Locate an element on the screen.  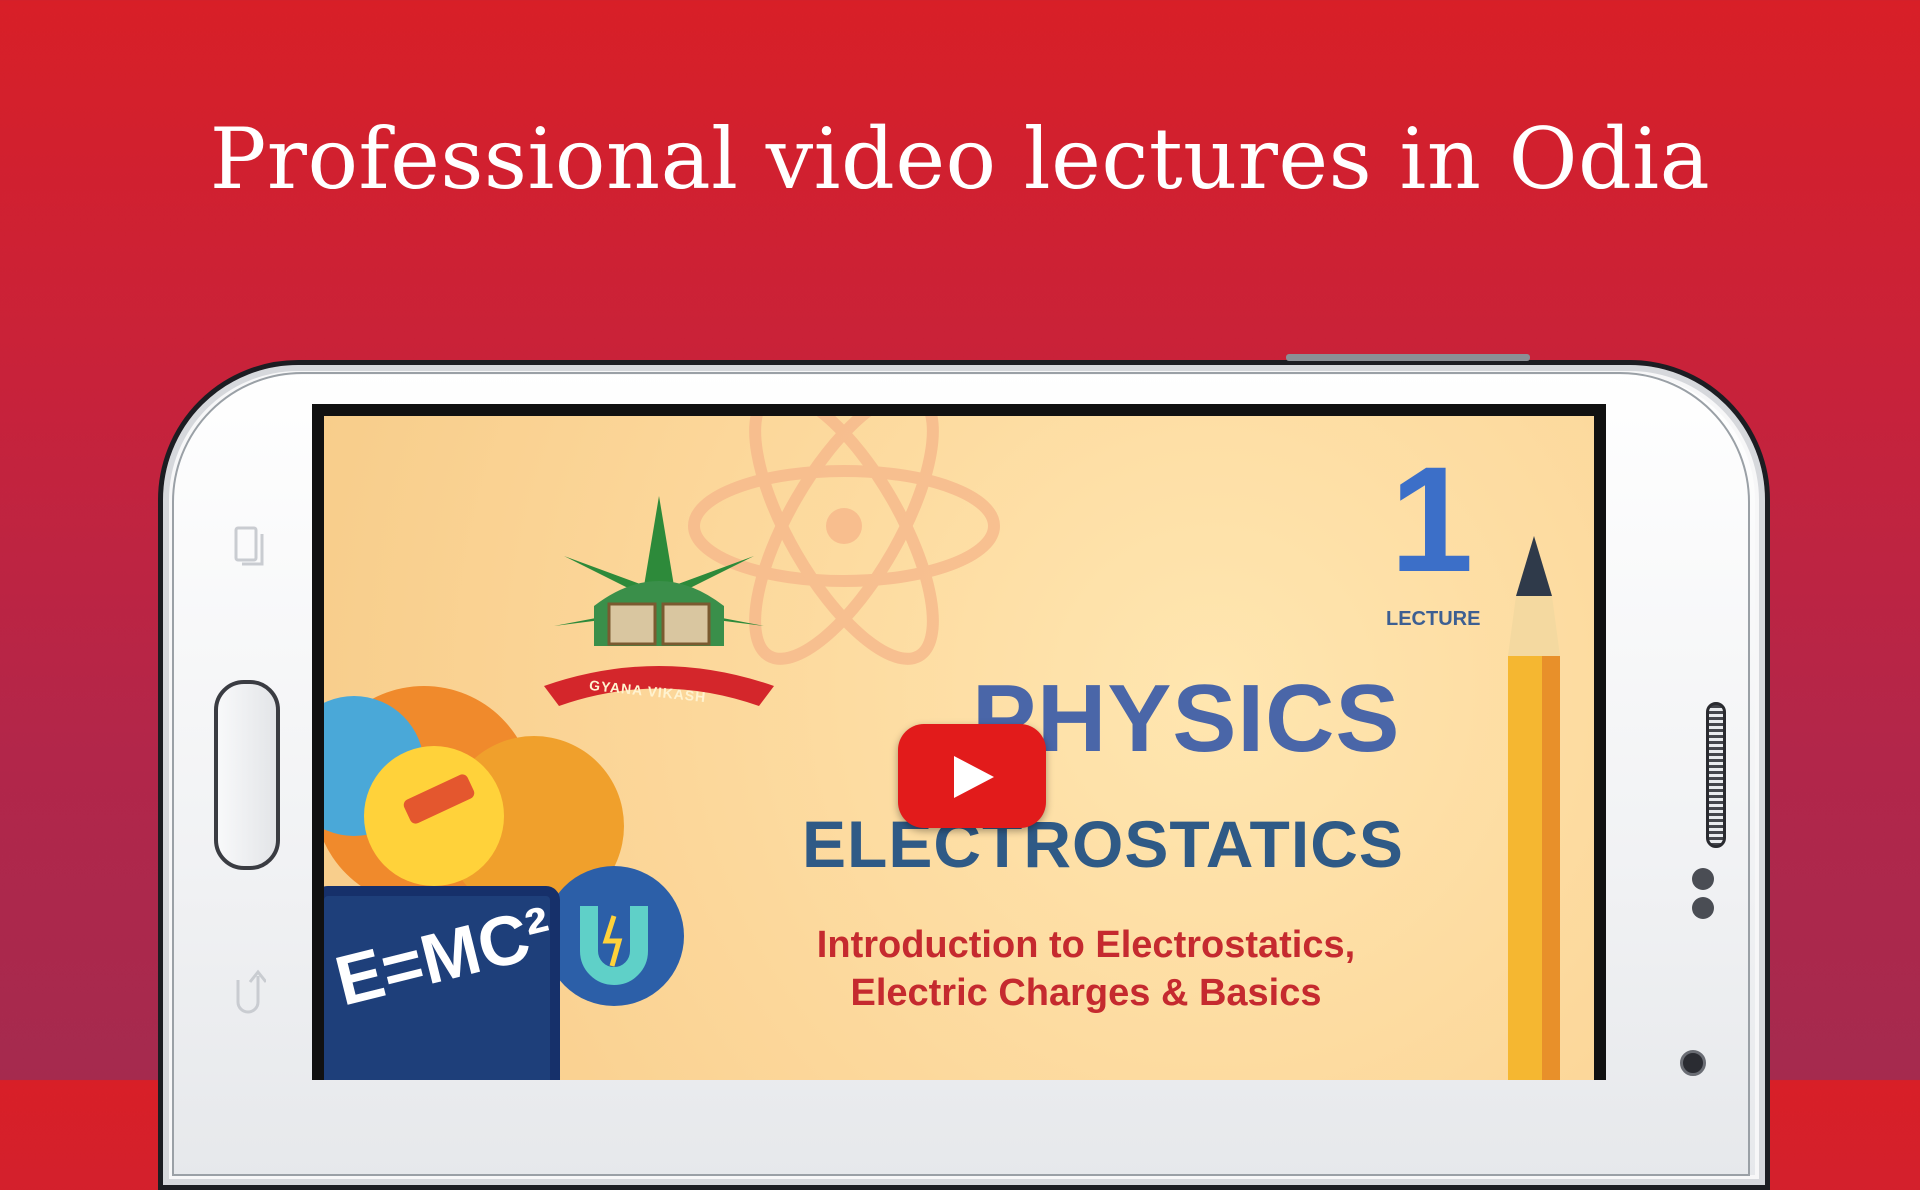
lecture-label: LECTURE is located at coordinates (1433, 619).